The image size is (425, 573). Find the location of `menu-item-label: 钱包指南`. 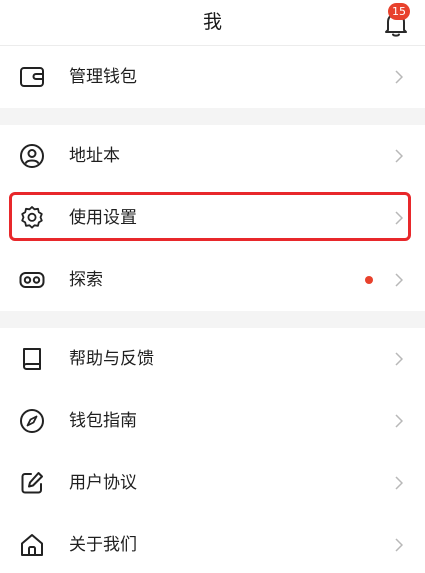

menu-item-label: 钱包指南 is located at coordinates (103, 421).